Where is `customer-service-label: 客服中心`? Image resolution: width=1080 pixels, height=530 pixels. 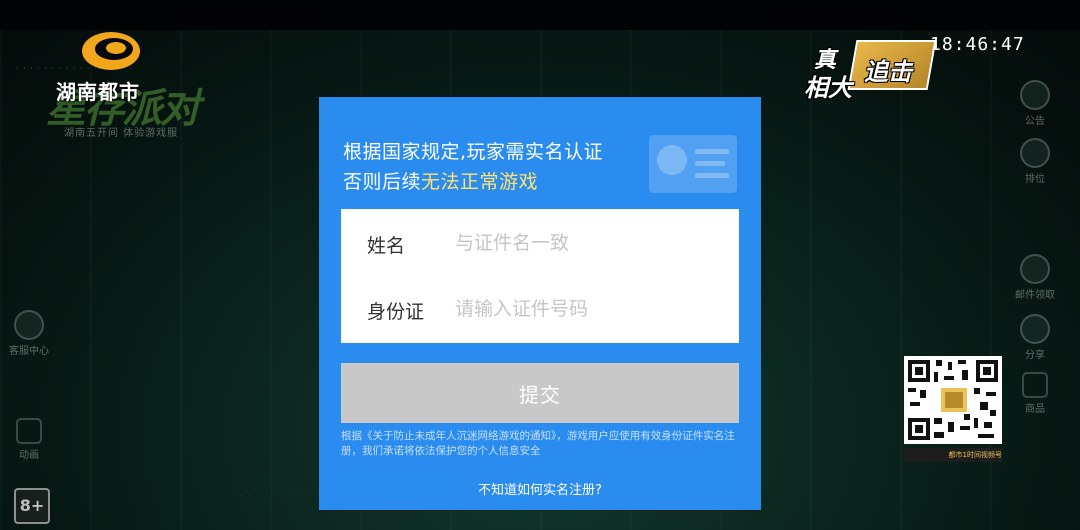
customer-service-label: 客服中心 is located at coordinates (29, 351).